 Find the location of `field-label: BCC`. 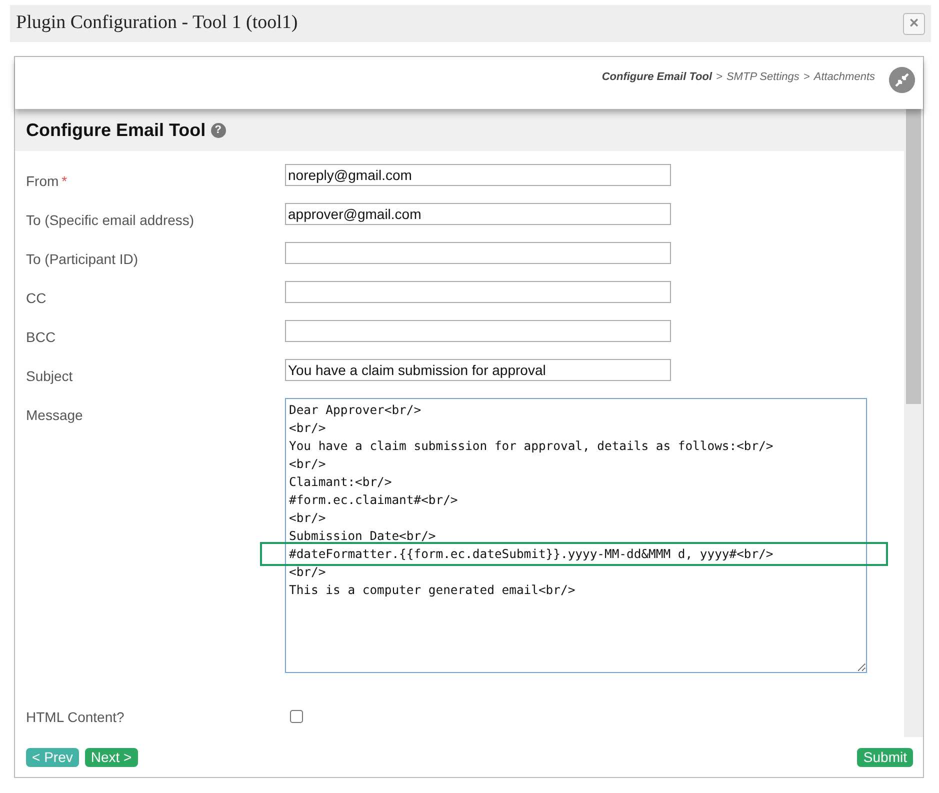

field-label: BCC is located at coordinates (41, 337).